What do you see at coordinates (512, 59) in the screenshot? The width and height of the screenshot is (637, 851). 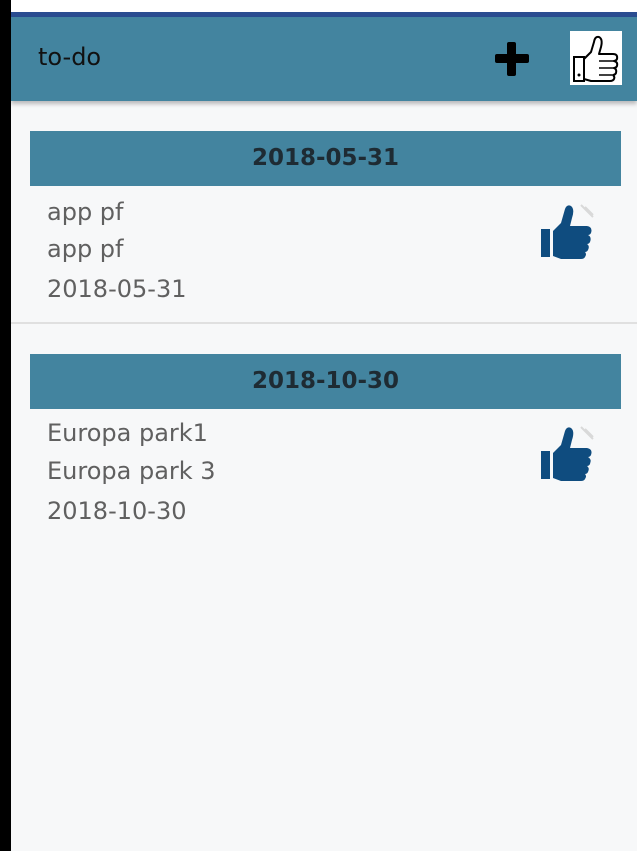 I see `plus-icon` at bounding box center [512, 59].